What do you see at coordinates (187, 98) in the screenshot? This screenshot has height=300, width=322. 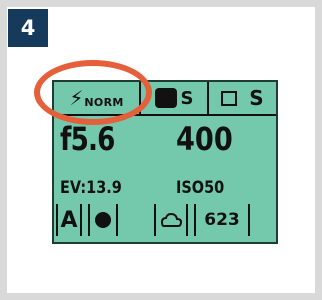 I see `focus-mode-label: S` at bounding box center [187, 98].